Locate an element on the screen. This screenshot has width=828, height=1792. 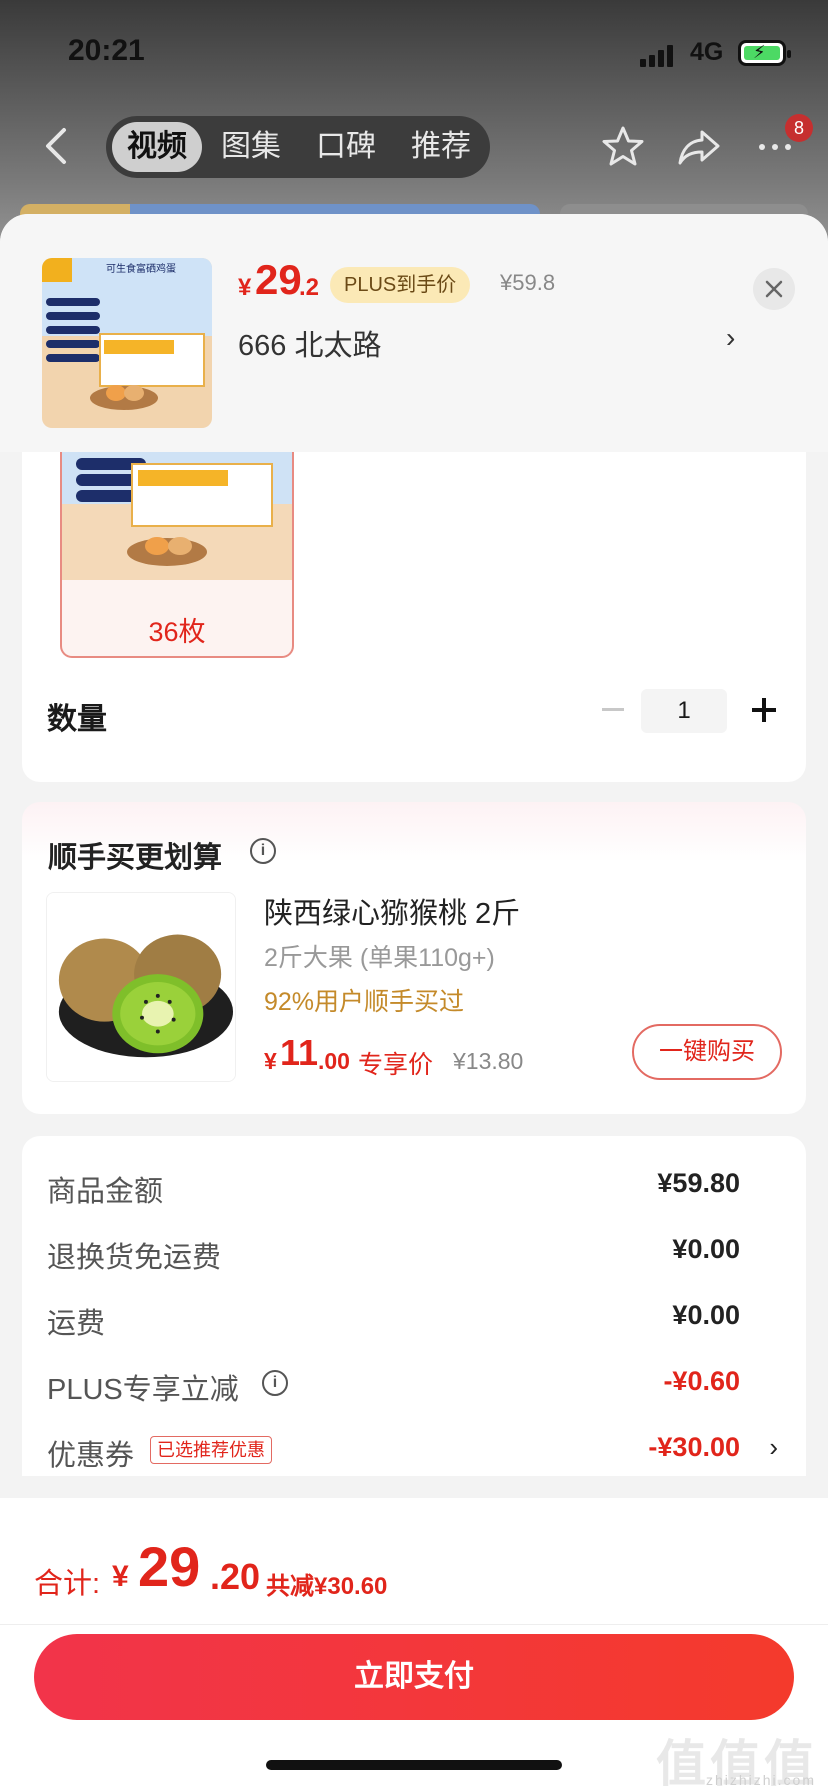
quantity-decrease-button is located at coordinates (613, 709).